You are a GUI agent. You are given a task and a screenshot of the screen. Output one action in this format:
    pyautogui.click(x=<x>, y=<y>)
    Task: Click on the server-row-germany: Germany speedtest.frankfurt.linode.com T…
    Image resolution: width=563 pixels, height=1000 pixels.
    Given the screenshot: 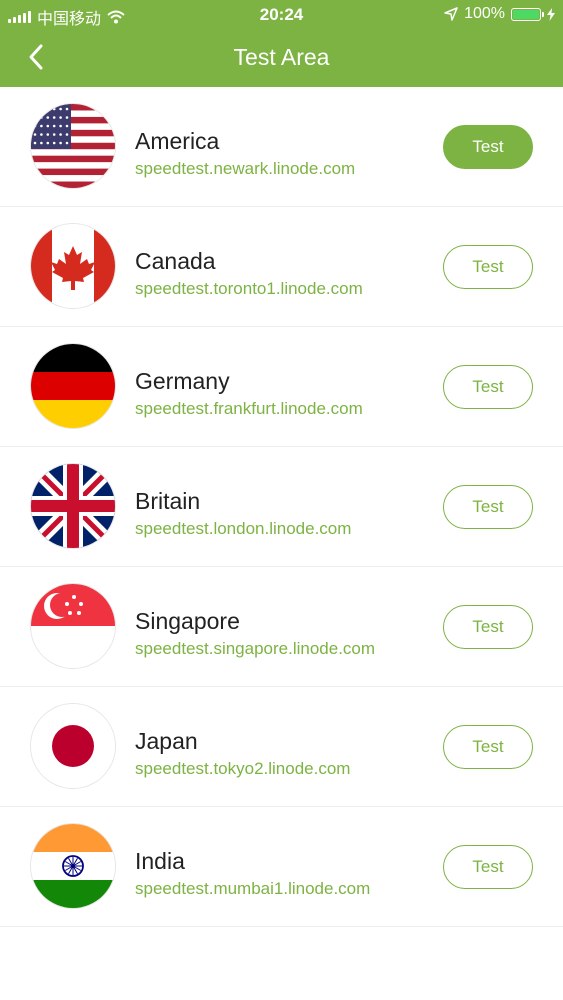 What is the action you would take?
    pyautogui.click(x=281, y=387)
    